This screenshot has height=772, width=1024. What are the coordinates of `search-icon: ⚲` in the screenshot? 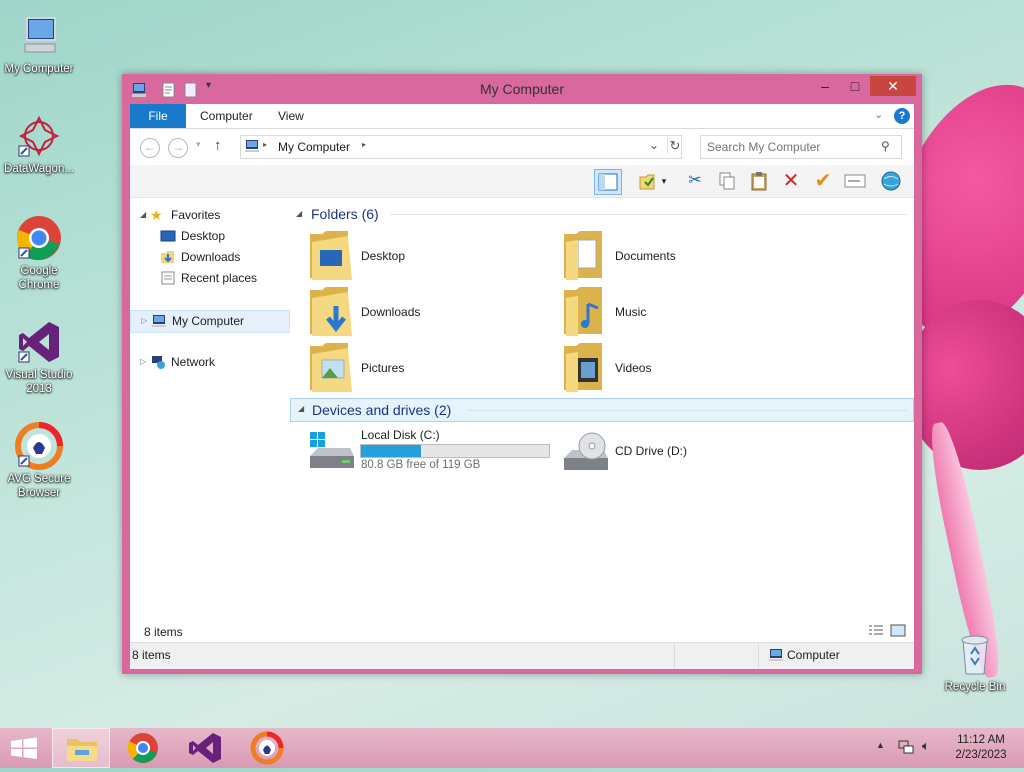 It's located at (885, 146).